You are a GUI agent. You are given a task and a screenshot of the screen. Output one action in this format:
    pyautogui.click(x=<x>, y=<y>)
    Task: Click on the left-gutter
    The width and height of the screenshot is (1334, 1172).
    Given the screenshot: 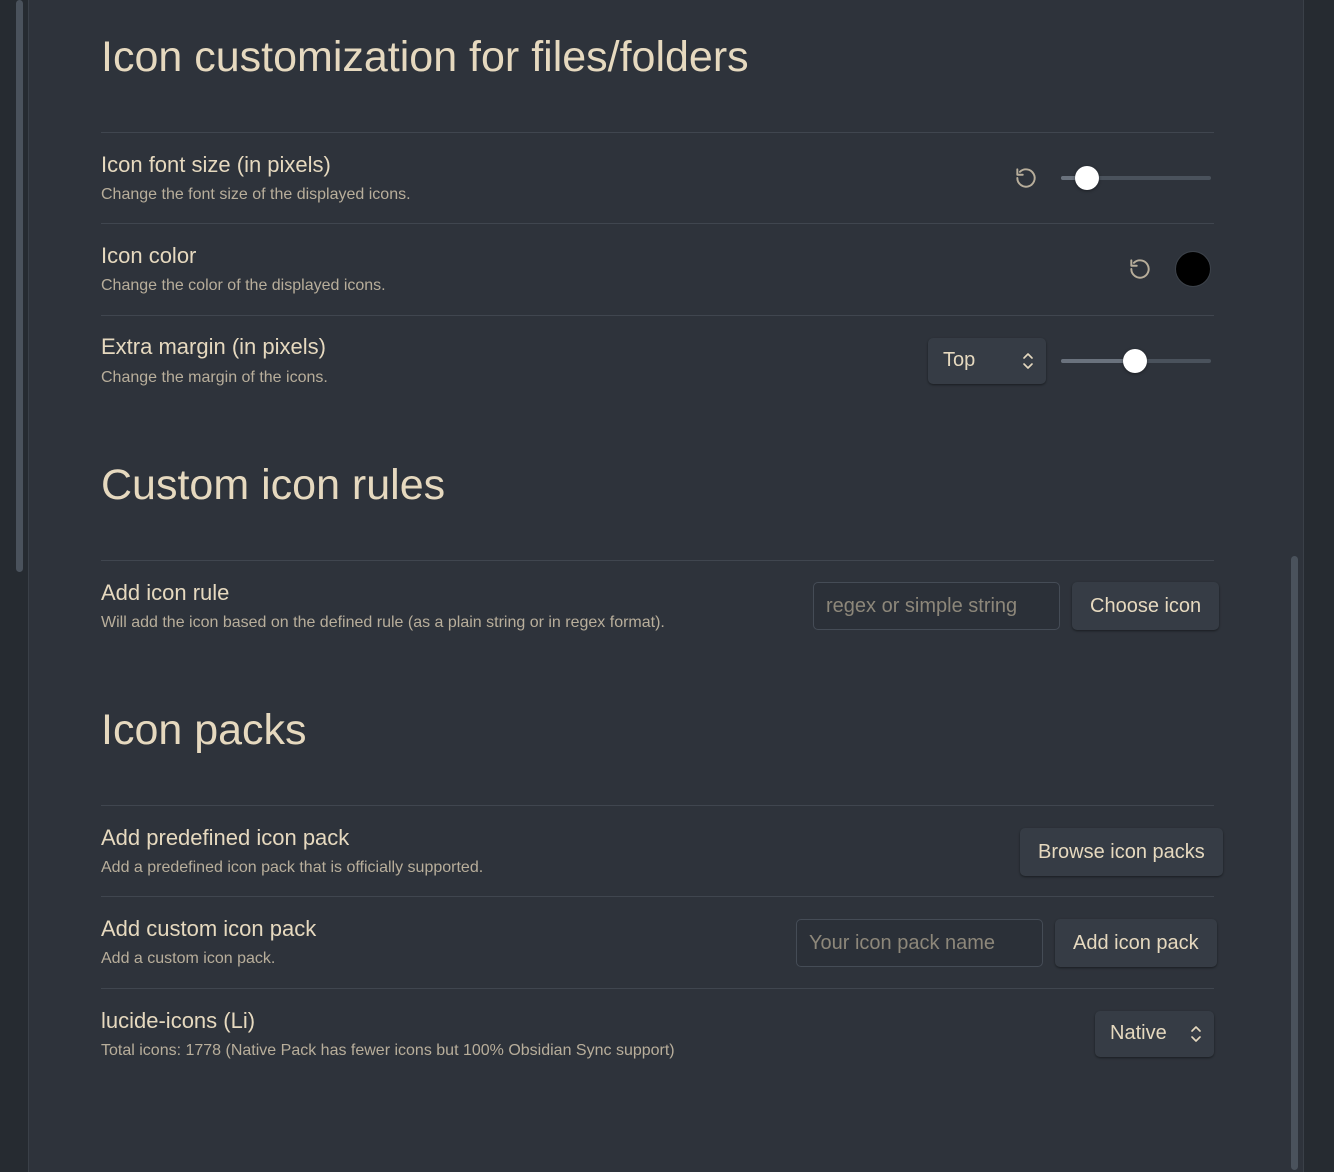 What is the action you would take?
    pyautogui.click(x=14, y=586)
    